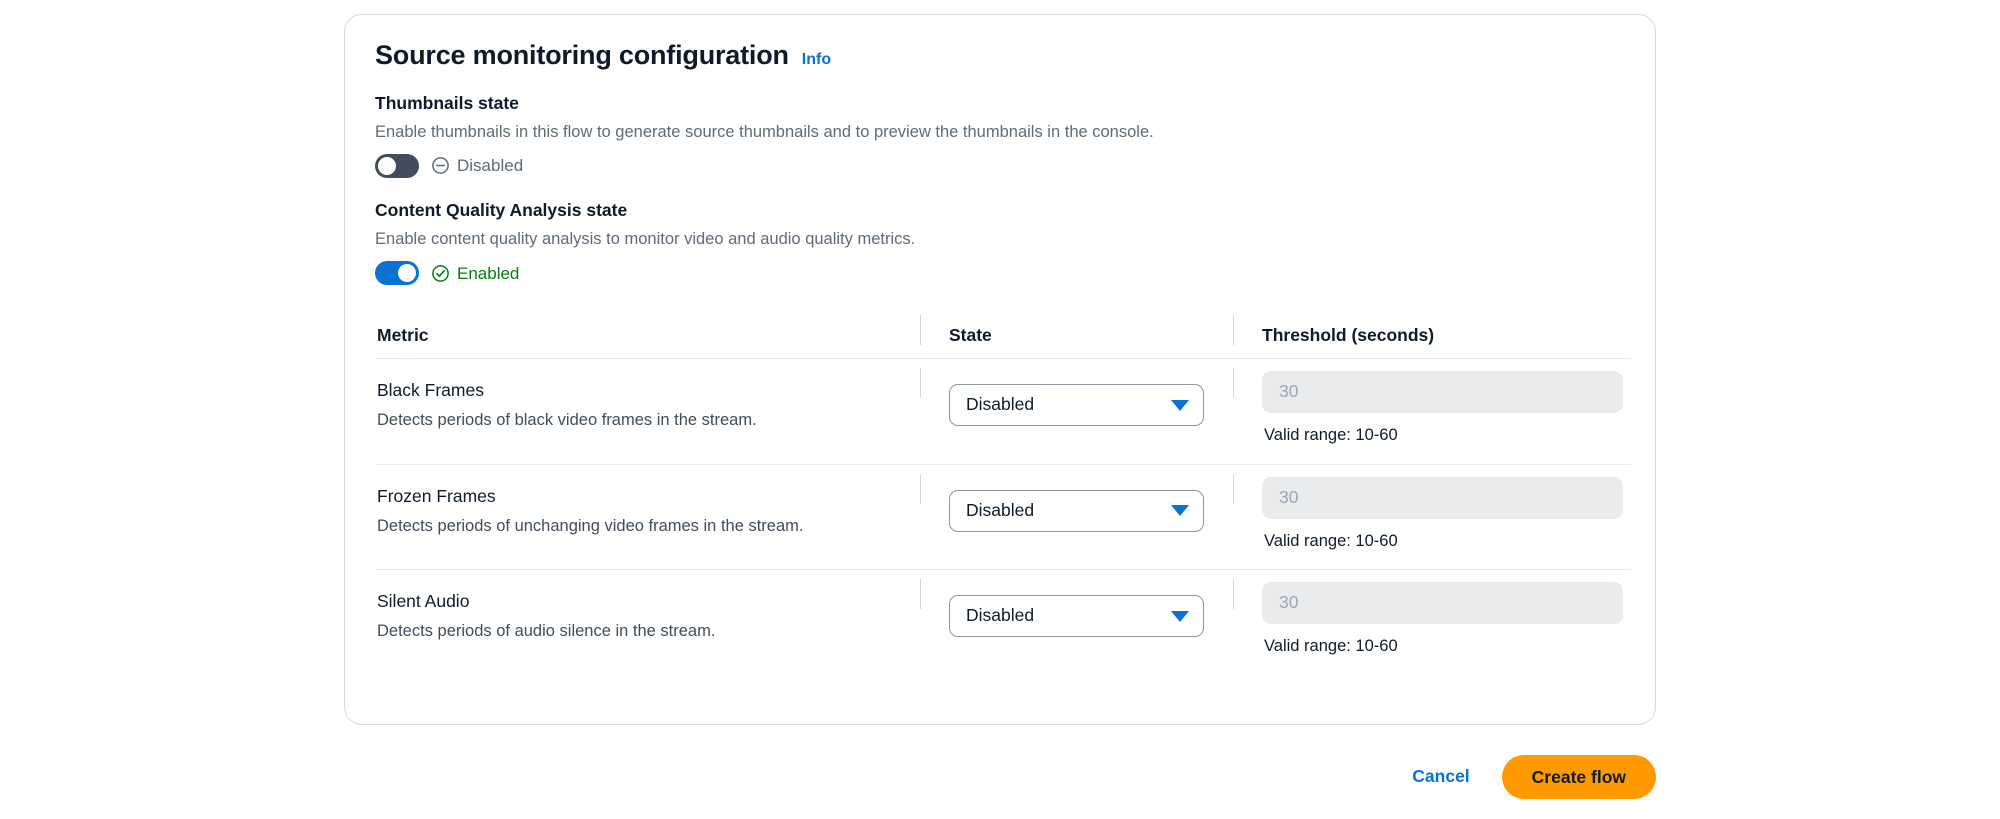 The height and width of the screenshot is (819, 2000). What do you see at coordinates (397, 165) in the screenshot?
I see `thumbnails-toggle-switch` at bounding box center [397, 165].